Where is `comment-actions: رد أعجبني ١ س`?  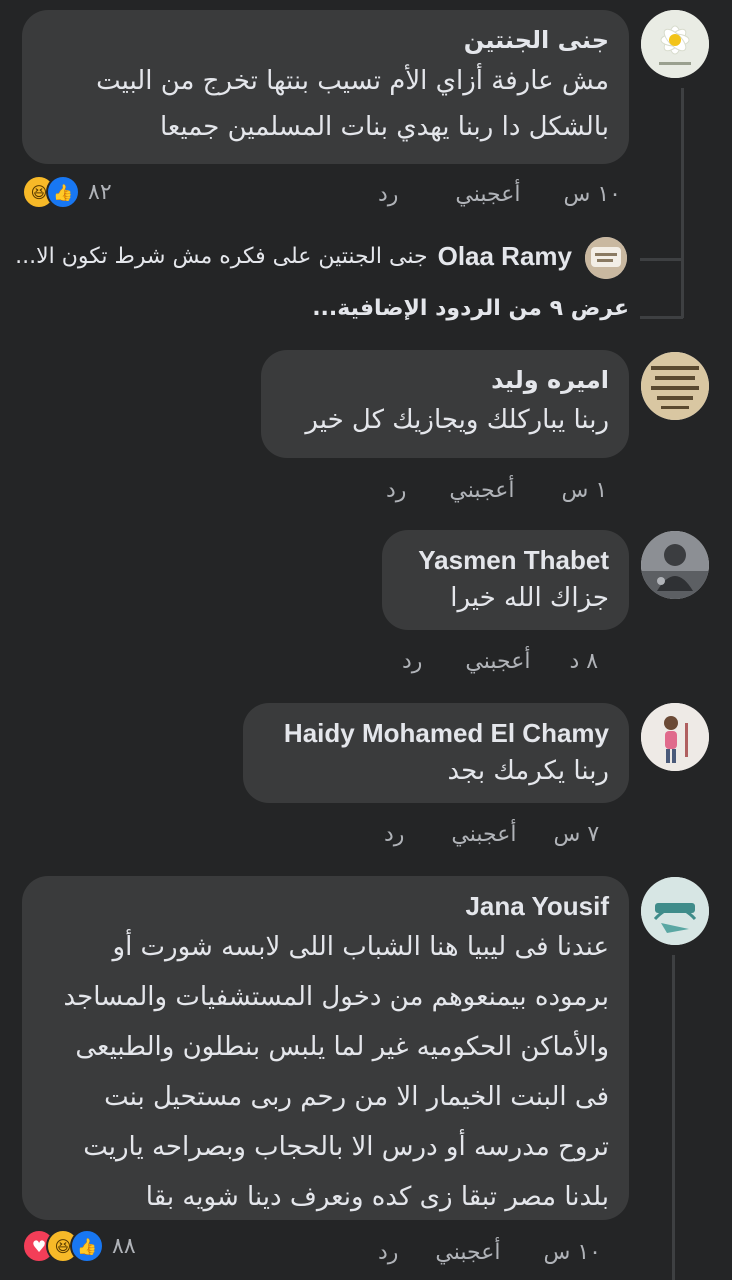
comment-actions: رد أعجبني ١ س is located at coordinates (496, 490).